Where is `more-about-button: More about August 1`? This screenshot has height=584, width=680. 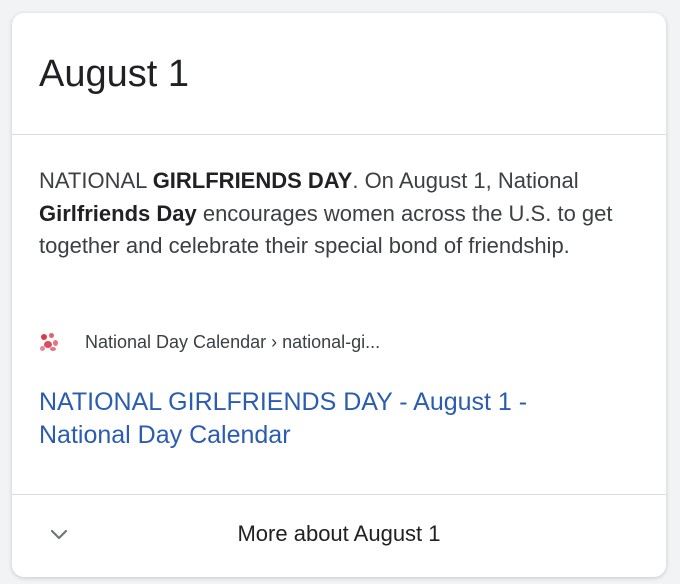
more-about-button: More about August 1 is located at coordinates (339, 536).